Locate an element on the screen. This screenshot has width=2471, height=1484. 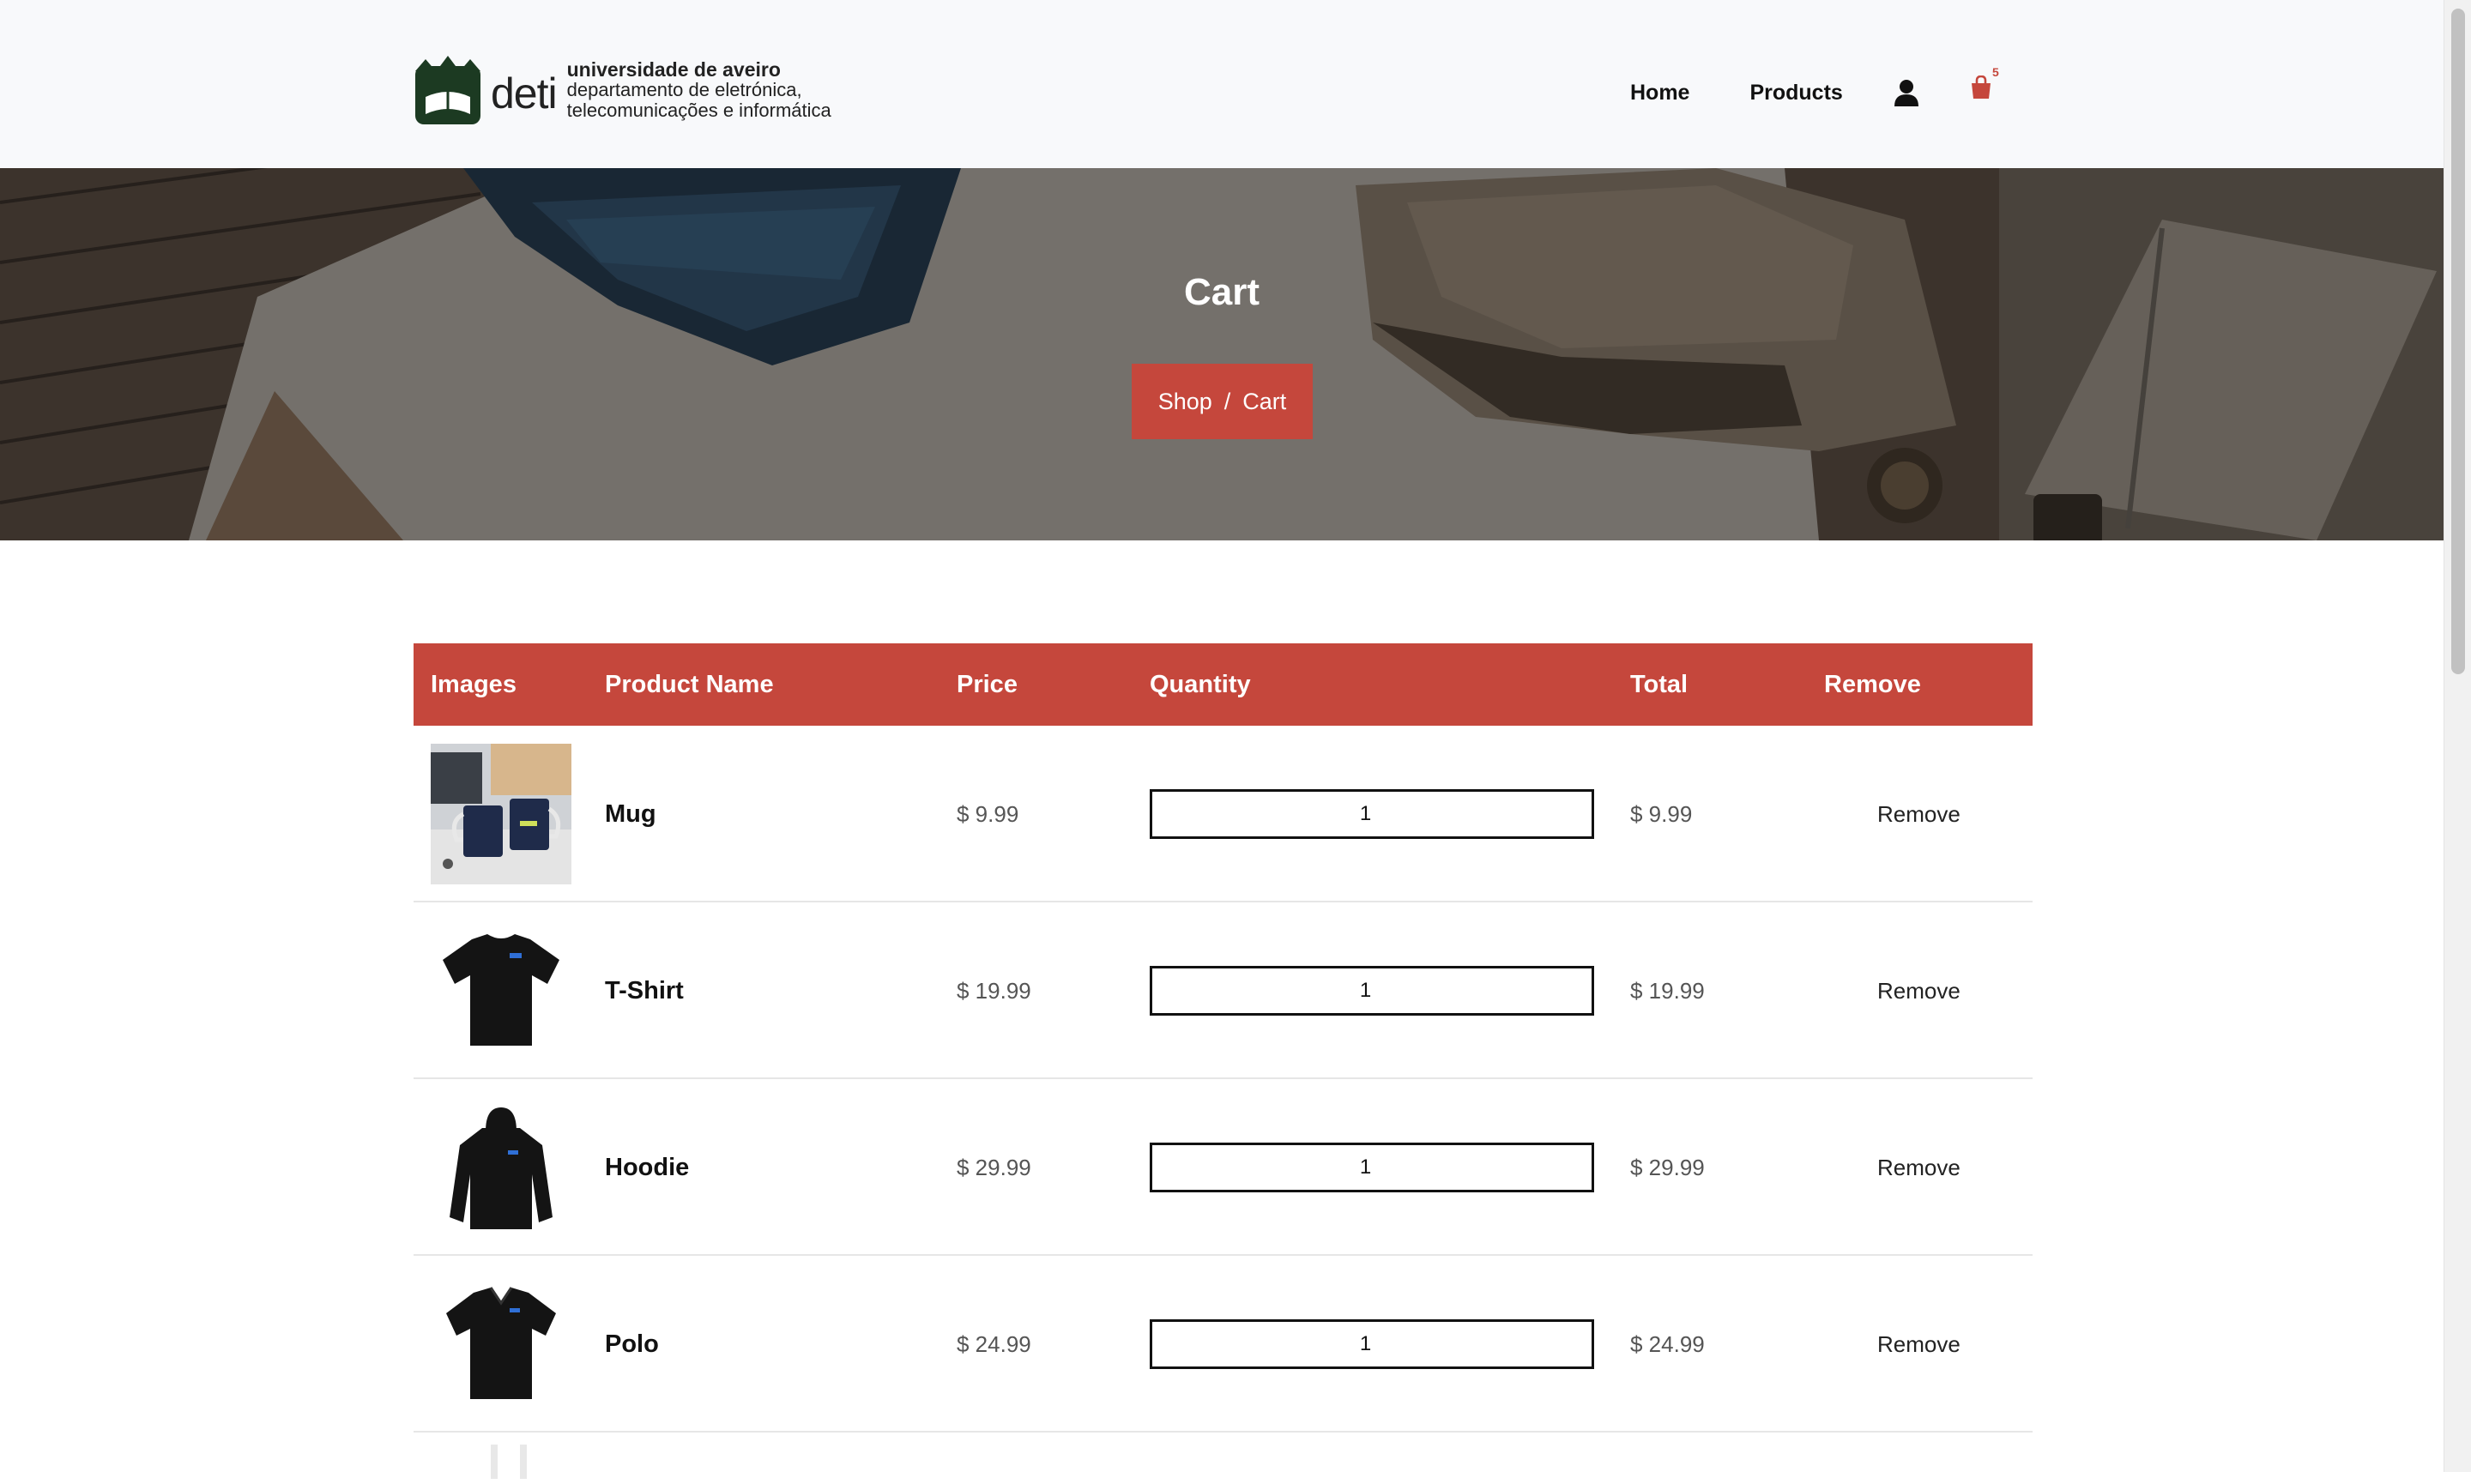
table-row: Hoodie $ 29.99 $ 29.99 Remove is located at coordinates (1223, 1167).